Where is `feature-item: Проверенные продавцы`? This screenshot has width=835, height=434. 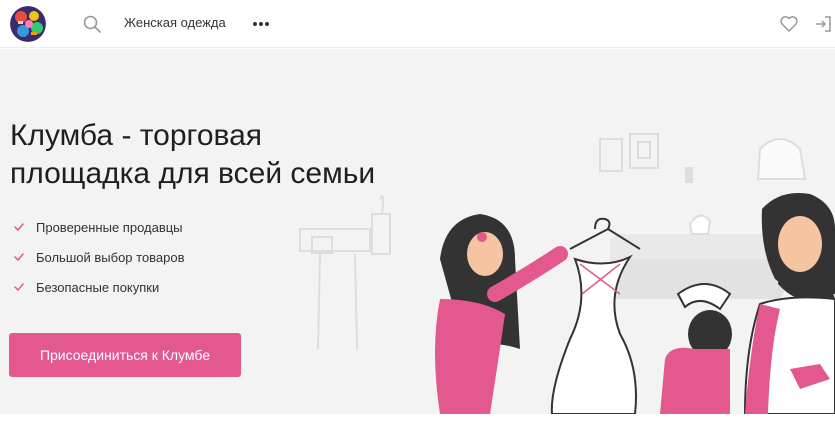
feature-item: Проверенные продавцы is located at coordinates (99, 227).